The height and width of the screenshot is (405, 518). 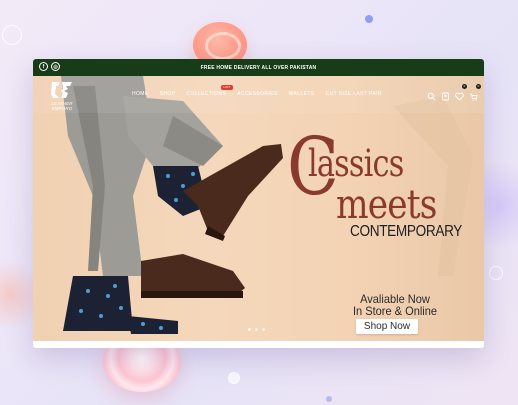 I want to click on header-icons: 0 0, so click(x=454, y=92).